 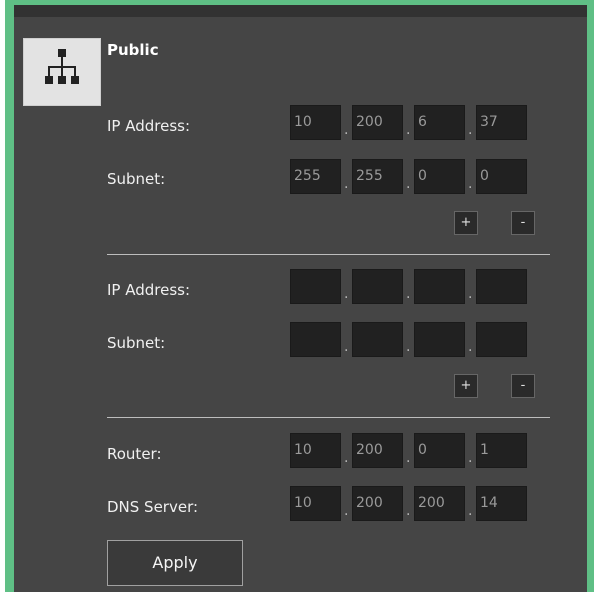 What do you see at coordinates (315, 503) in the screenshot?
I see `dns-octet-1: 10` at bounding box center [315, 503].